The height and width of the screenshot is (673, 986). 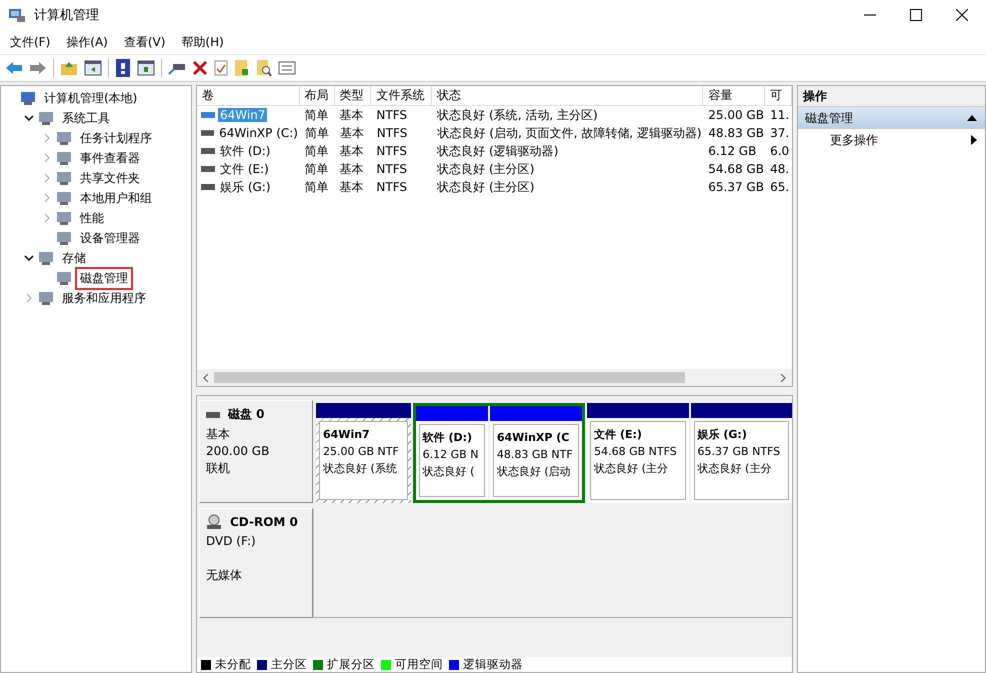 What do you see at coordinates (568, 96) in the screenshot?
I see `column-header: 状态` at bounding box center [568, 96].